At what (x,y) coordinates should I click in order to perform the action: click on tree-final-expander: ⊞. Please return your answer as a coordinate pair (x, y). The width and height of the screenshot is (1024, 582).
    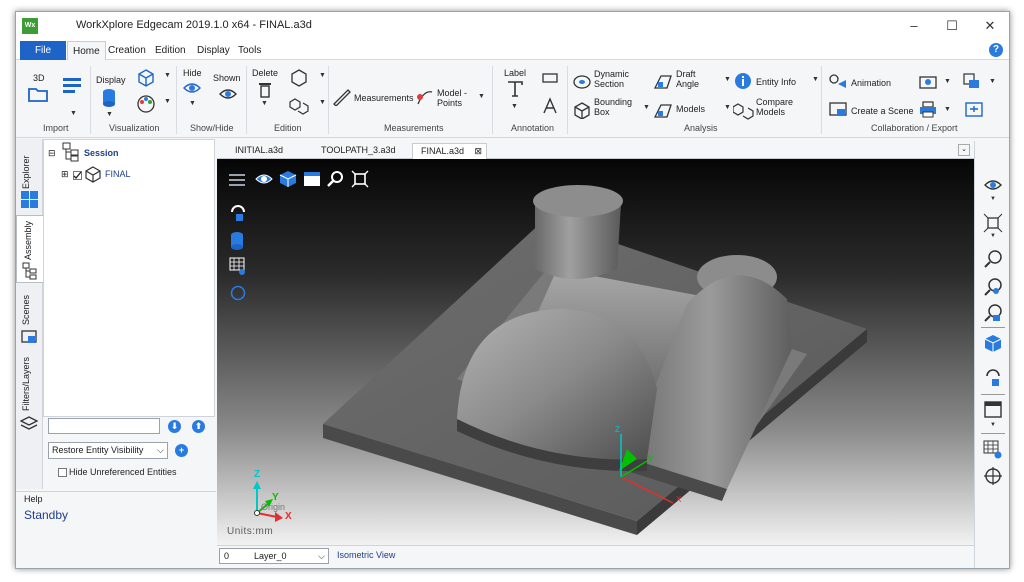
    Looking at the image, I should click on (65, 174).